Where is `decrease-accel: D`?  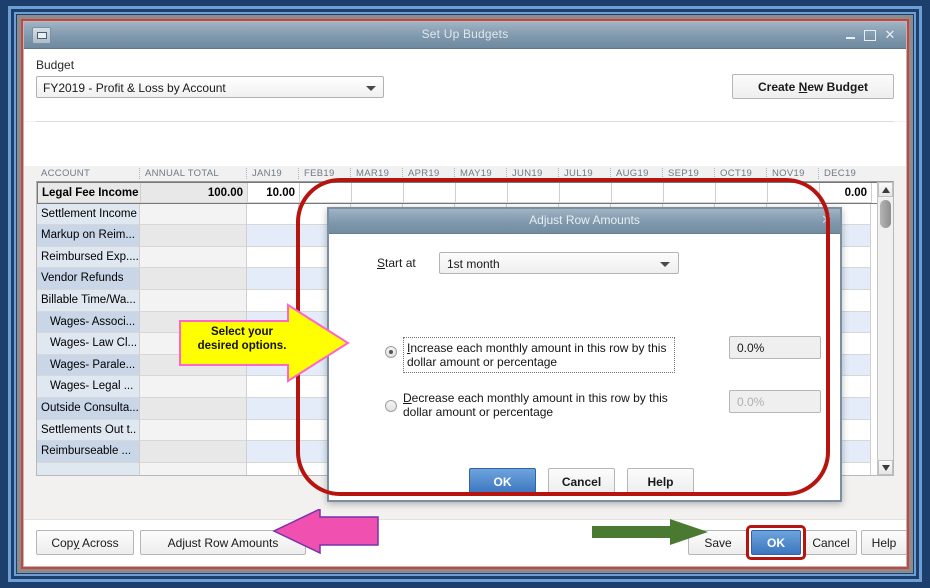 decrease-accel: D is located at coordinates (407, 398).